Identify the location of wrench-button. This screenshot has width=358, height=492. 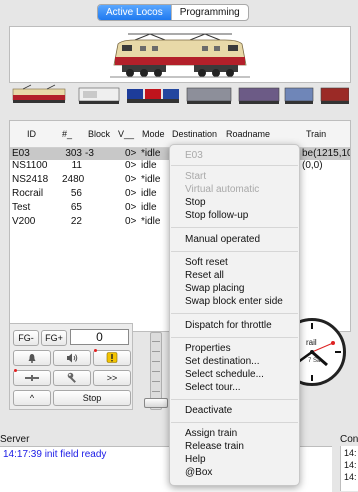
(72, 378).